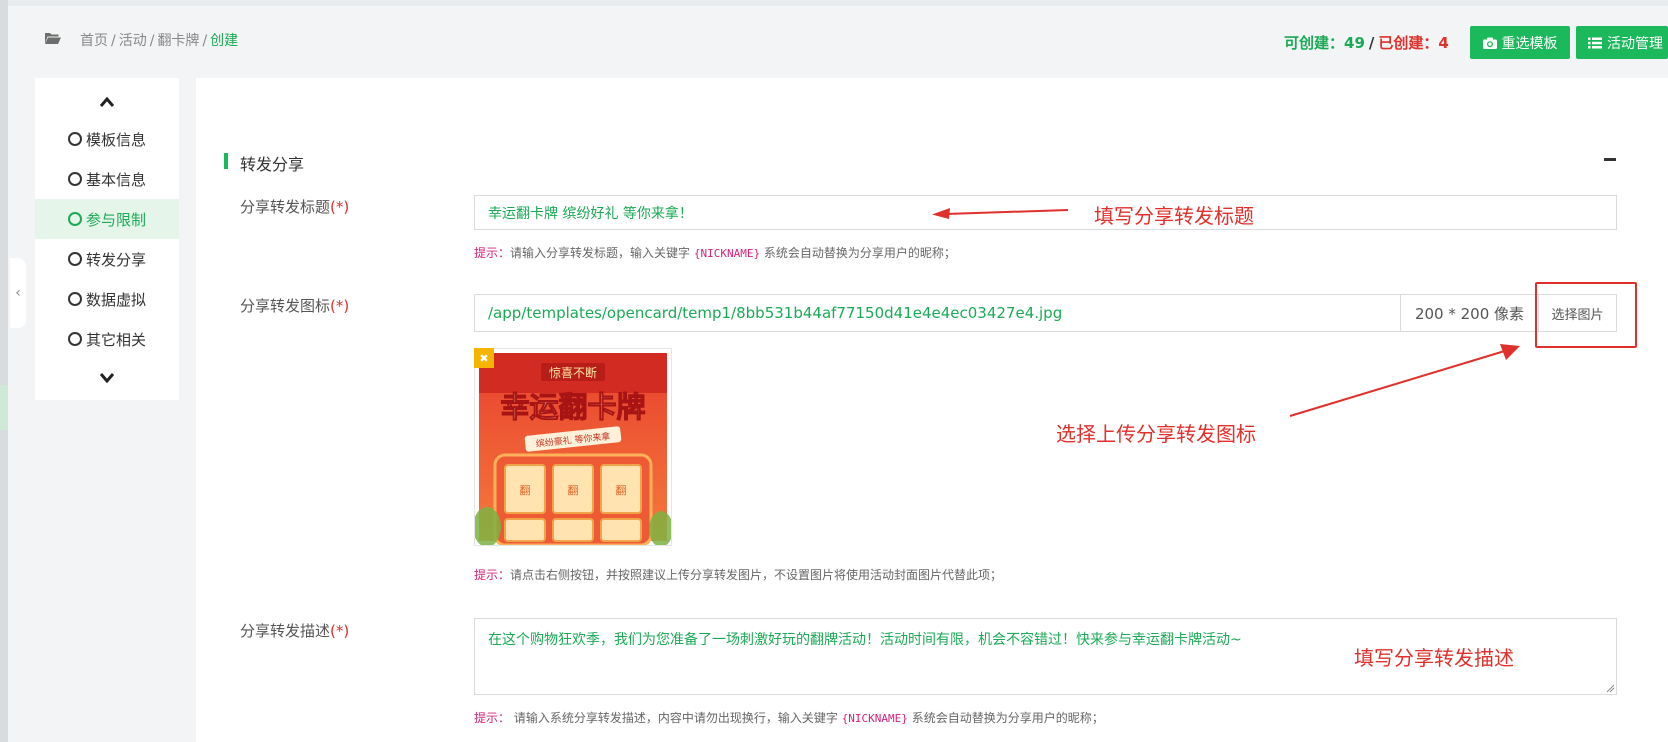  I want to click on flip-card-poster-image: 惊喜不断 幸运翻卡牌 缤纷豪礼 等你来拿 翻 翻 翻, so click(573, 450).